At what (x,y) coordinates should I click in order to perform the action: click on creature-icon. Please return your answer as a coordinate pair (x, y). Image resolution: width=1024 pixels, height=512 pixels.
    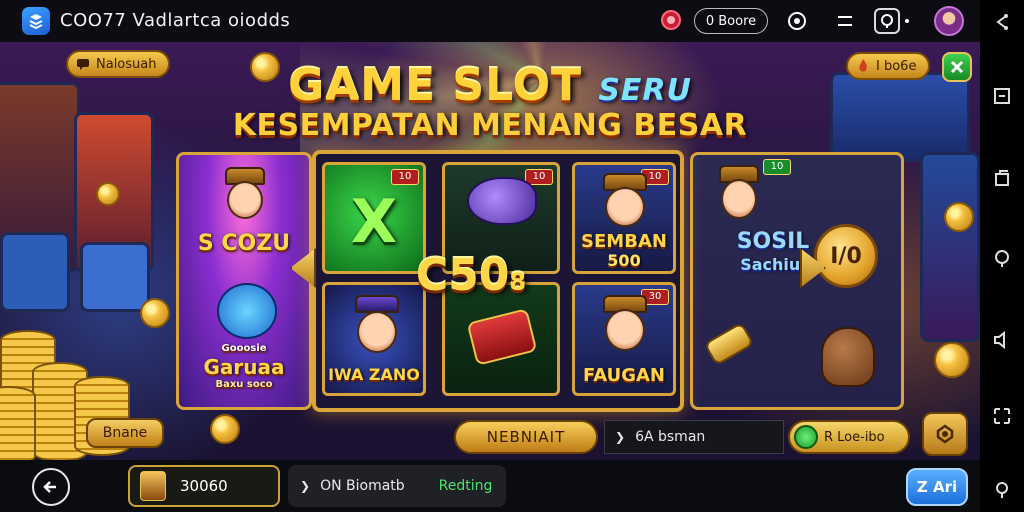
    Looking at the image, I should click on (247, 311).